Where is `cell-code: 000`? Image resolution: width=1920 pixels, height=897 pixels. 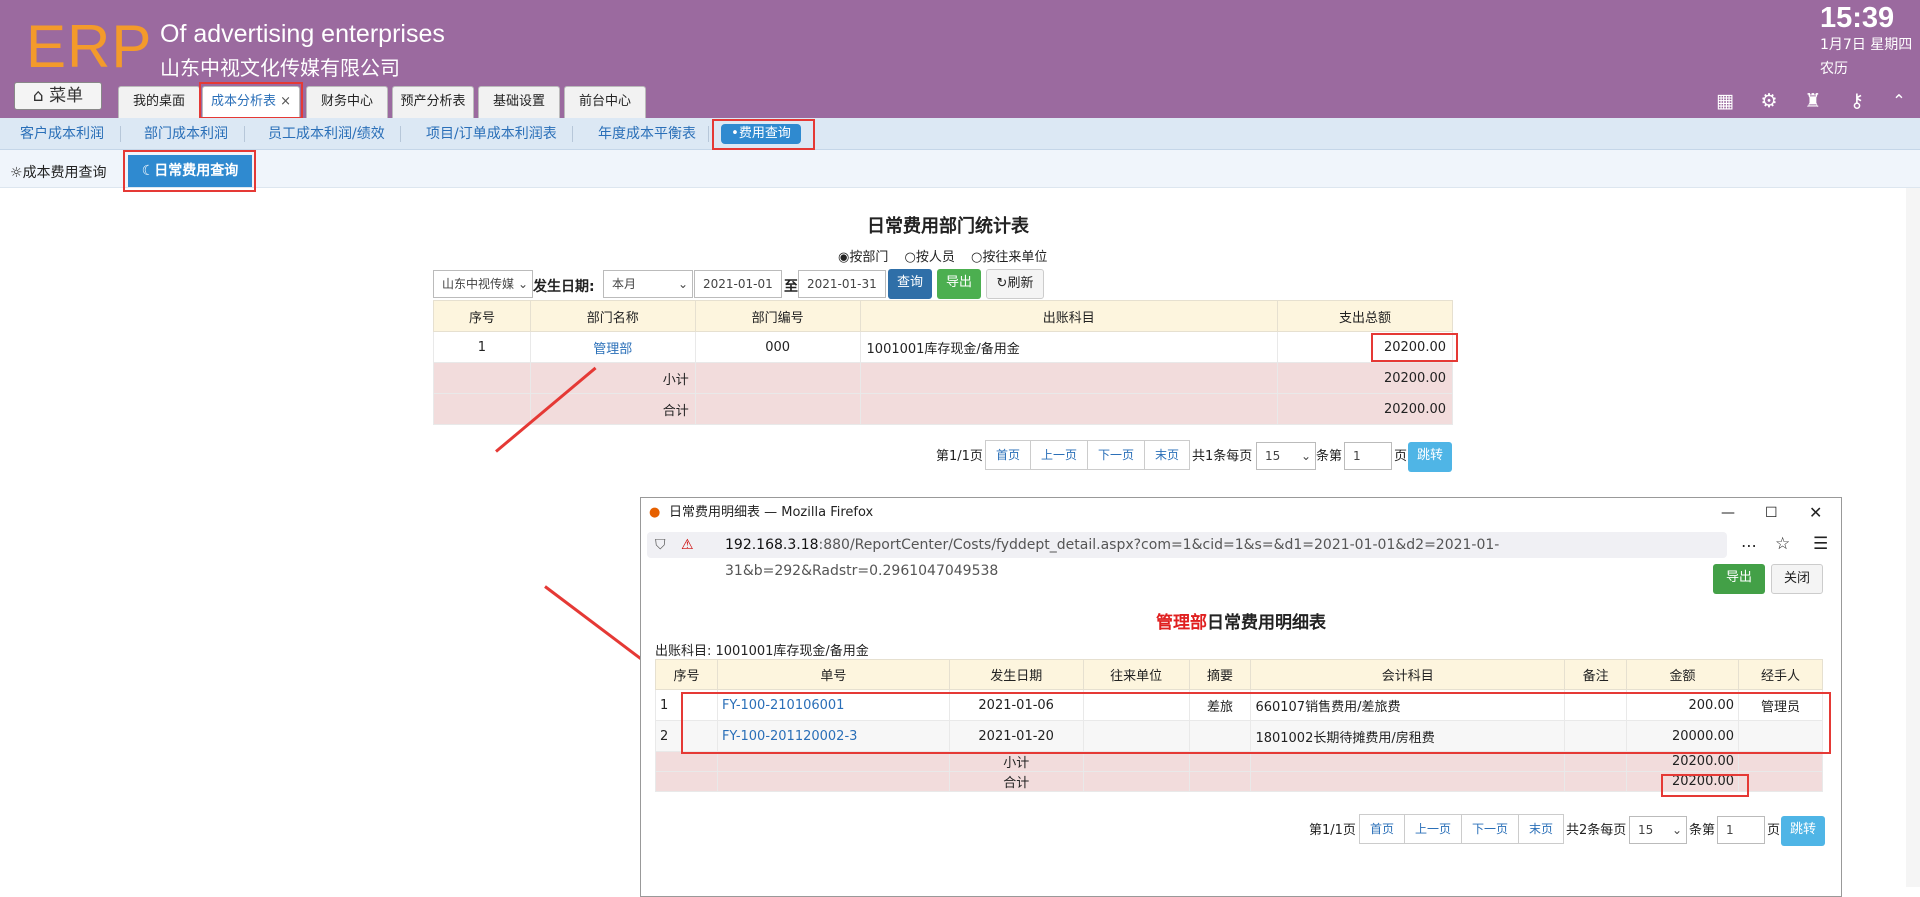
cell-code: 000 is located at coordinates (777, 347).